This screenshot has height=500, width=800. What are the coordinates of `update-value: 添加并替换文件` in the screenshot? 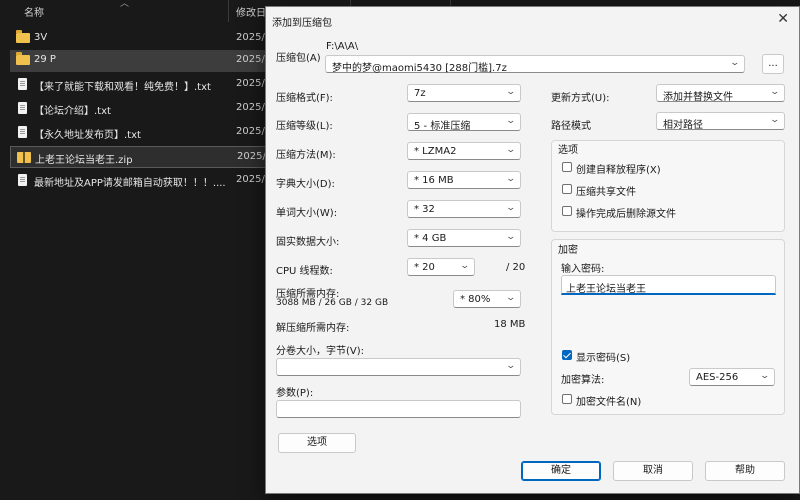 It's located at (698, 97).